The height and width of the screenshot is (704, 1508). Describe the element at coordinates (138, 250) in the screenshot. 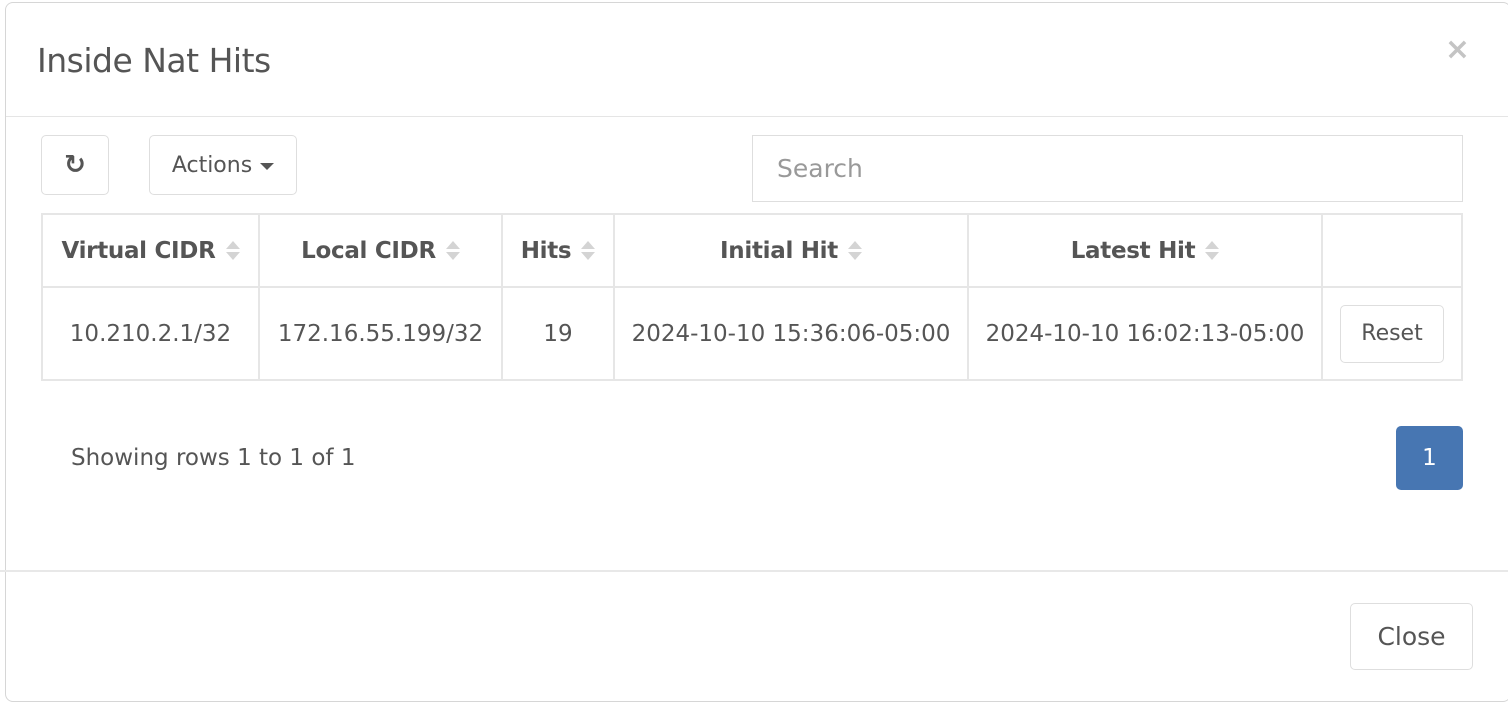

I see `column-label: Virtual CIDR` at that location.